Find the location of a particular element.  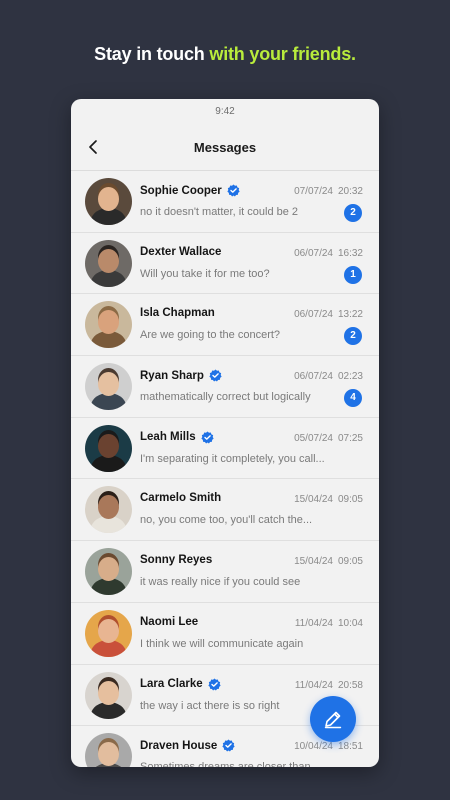

contact-name-wrap: Dexter Wallace is located at coordinates (180, 252).